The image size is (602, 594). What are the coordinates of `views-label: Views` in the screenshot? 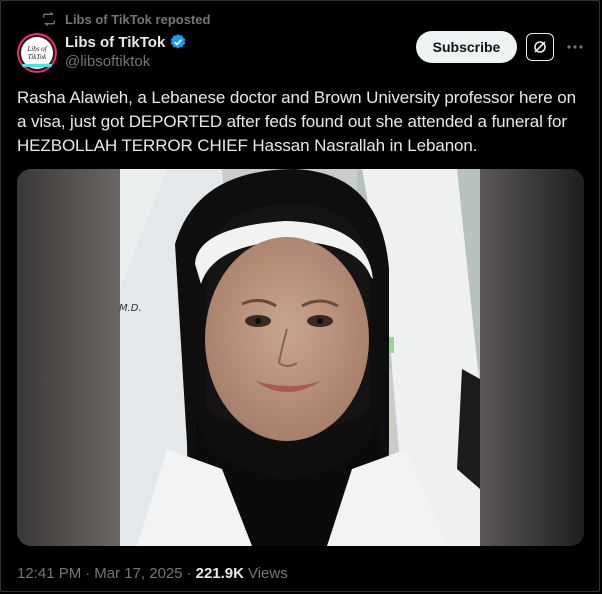 It's located at (267, 573).